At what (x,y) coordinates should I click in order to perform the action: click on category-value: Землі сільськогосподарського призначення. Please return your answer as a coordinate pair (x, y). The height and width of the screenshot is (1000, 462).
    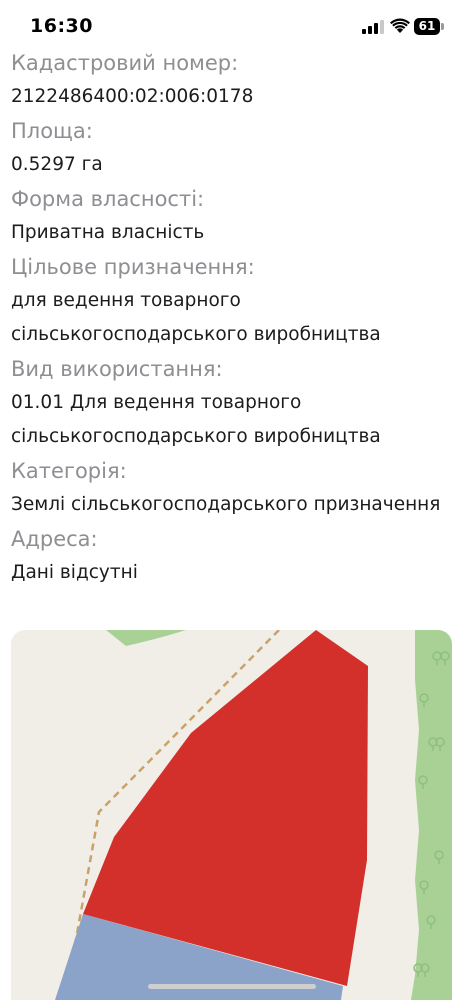
    Looking at the image, I should click on (226, 504).